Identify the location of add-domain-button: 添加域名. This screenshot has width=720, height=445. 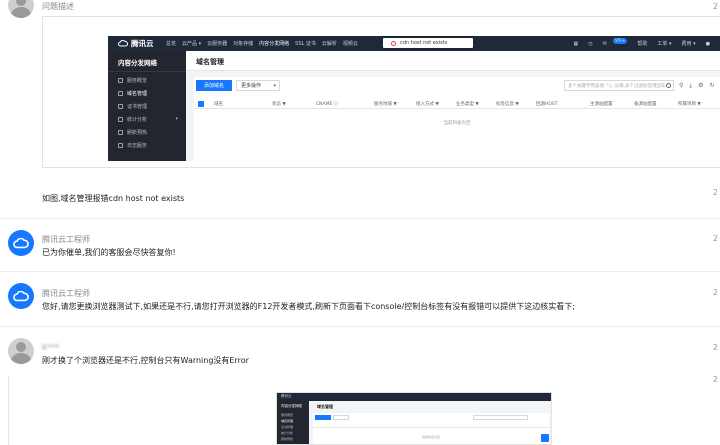
(214, 85).